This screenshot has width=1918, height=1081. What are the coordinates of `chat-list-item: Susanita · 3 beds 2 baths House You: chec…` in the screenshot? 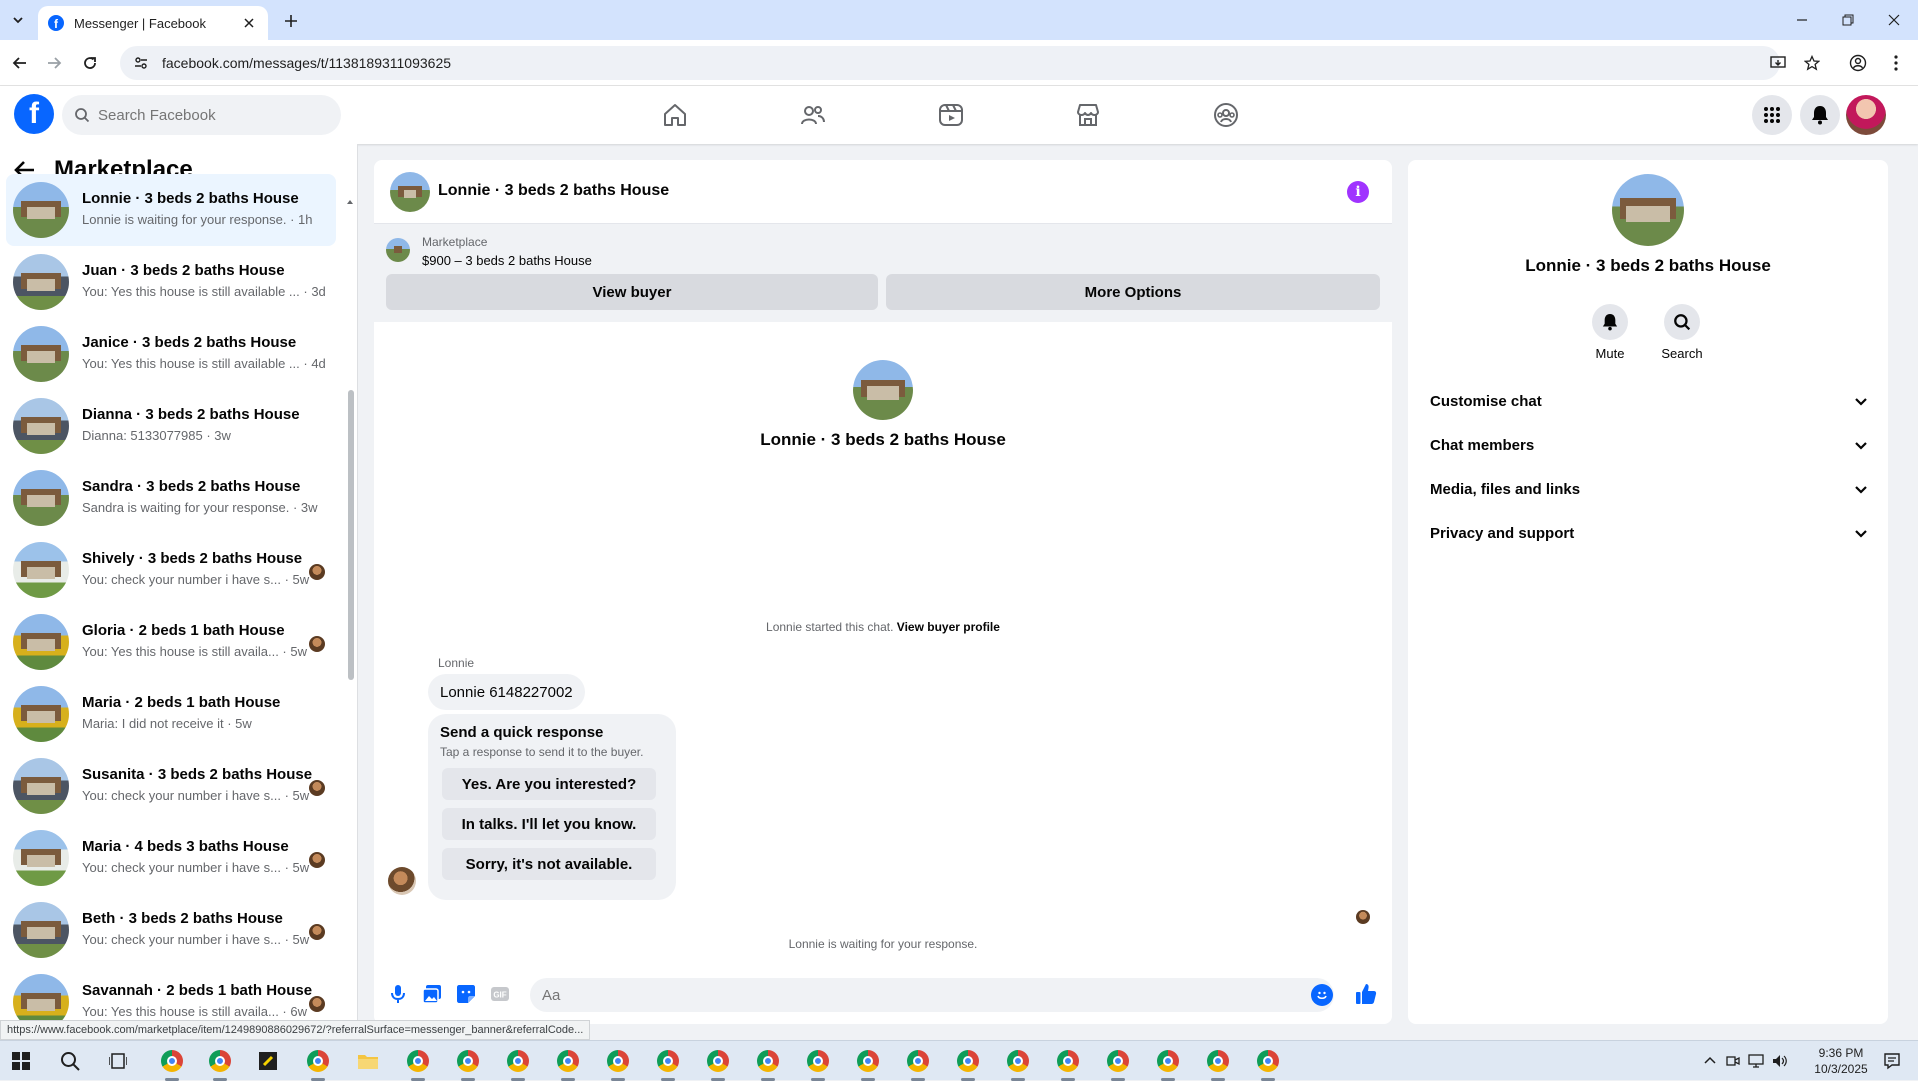 It's located at (171, 786).